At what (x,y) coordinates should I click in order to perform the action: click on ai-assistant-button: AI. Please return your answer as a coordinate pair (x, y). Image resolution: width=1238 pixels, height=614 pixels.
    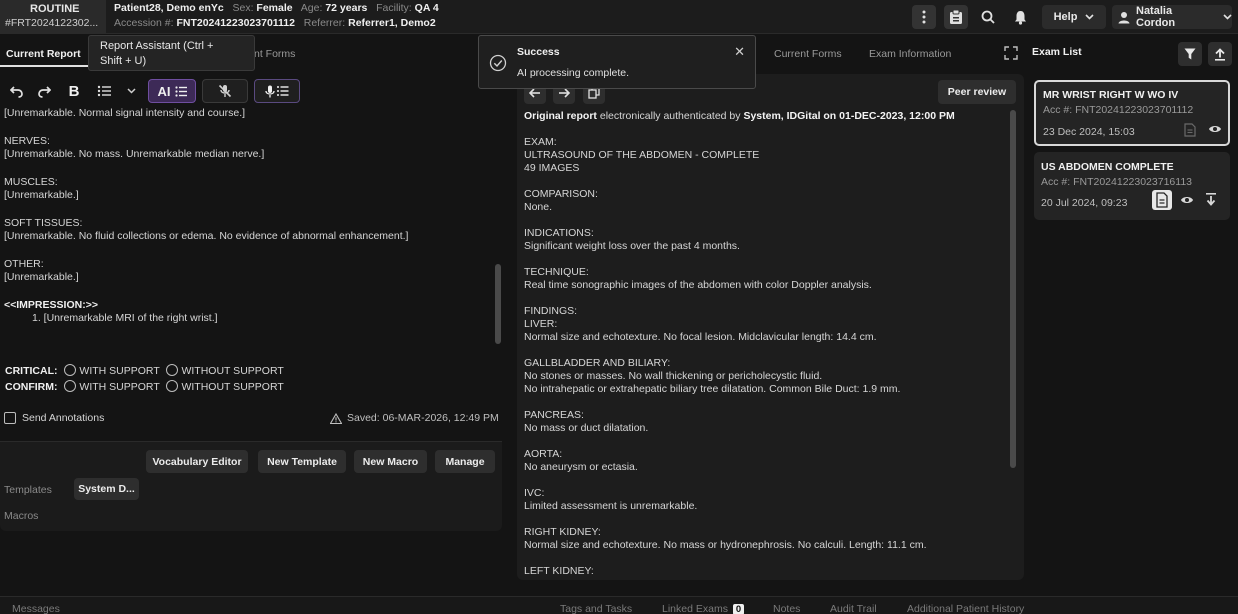
    Looking at the image, I should click on (172, 91).